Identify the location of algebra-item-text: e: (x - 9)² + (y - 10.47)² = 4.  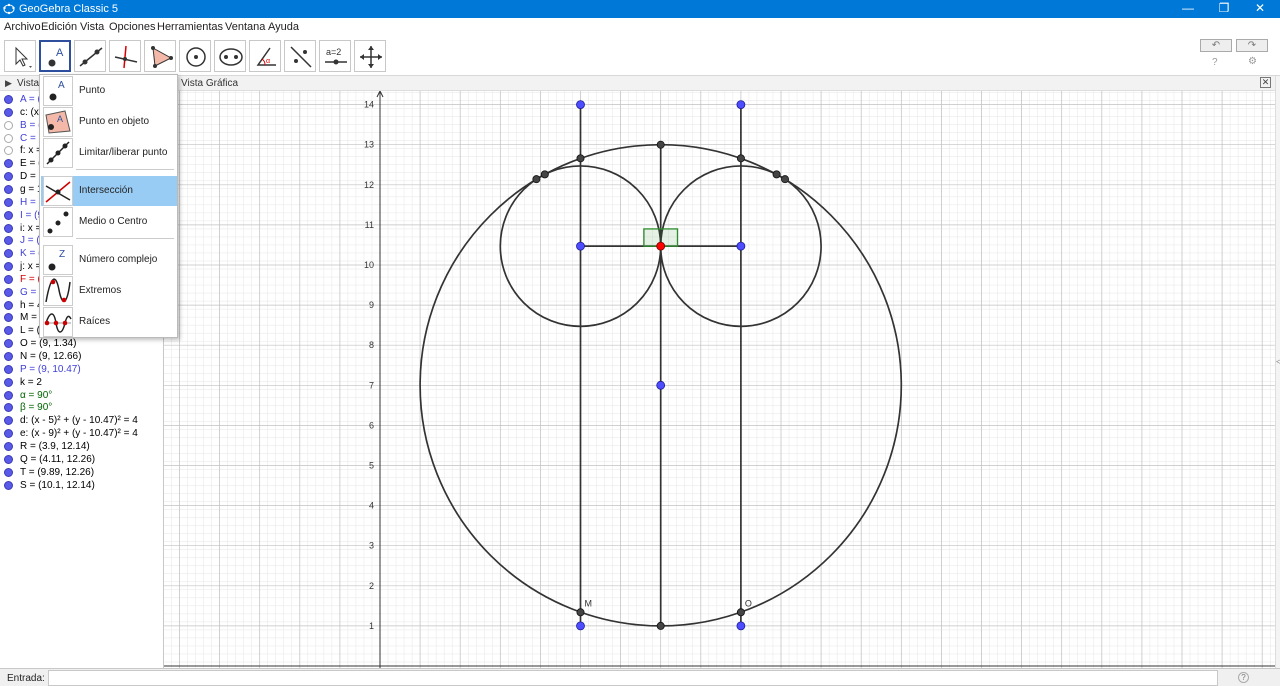
(79, 433).